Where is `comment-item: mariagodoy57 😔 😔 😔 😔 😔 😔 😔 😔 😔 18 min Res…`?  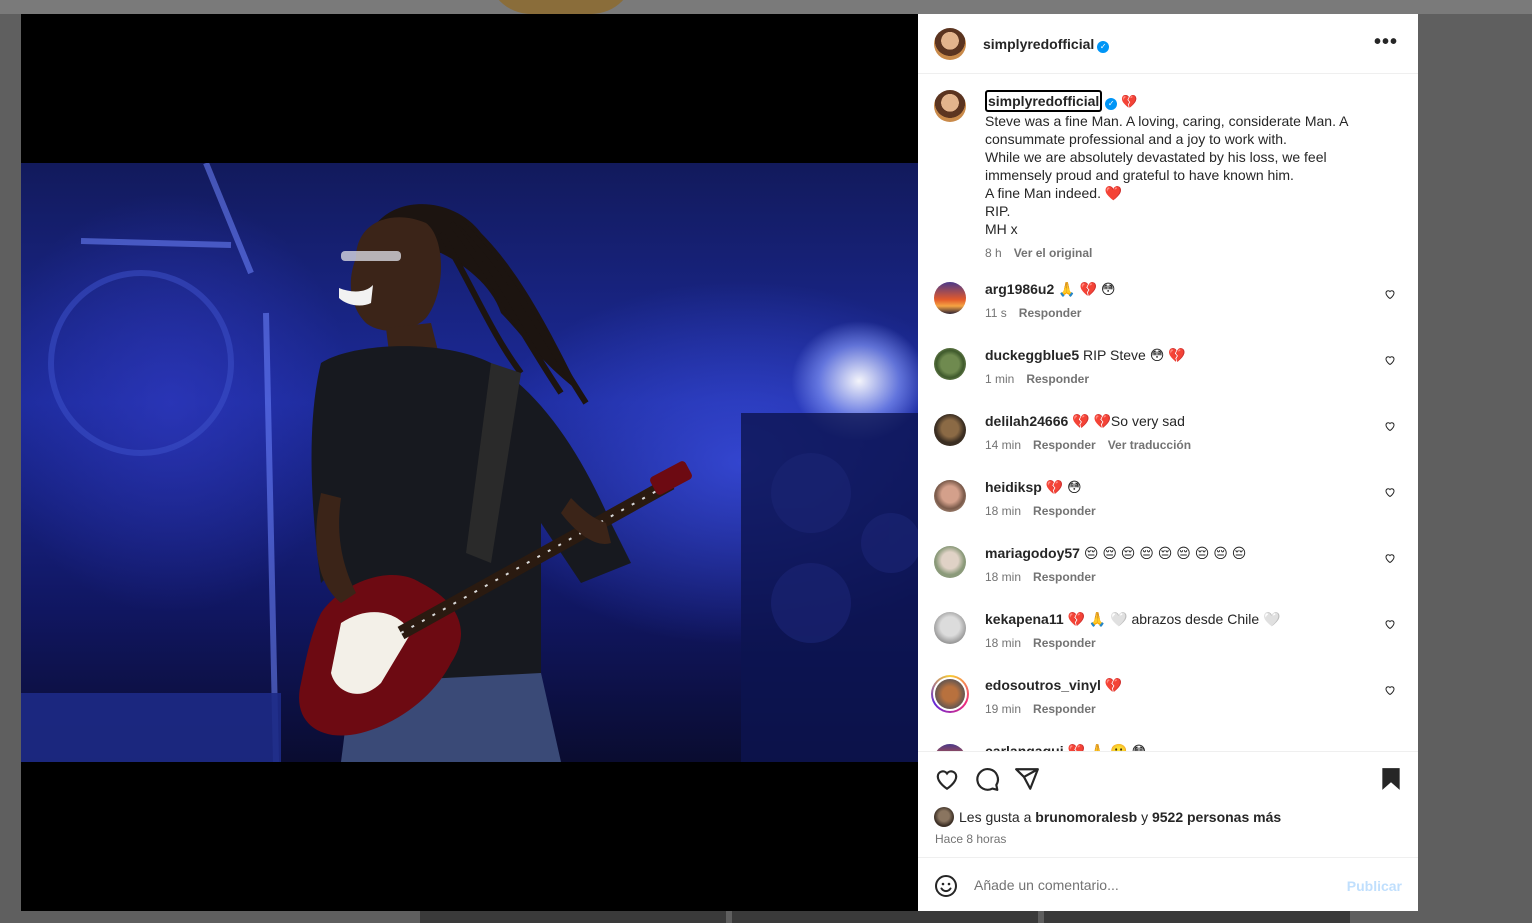
comment-item: mariagodoy57 😔 😔 😔 😔 😔 😔 😔 😔 😔 18 min Res… is located at coordinates (1169, 569).